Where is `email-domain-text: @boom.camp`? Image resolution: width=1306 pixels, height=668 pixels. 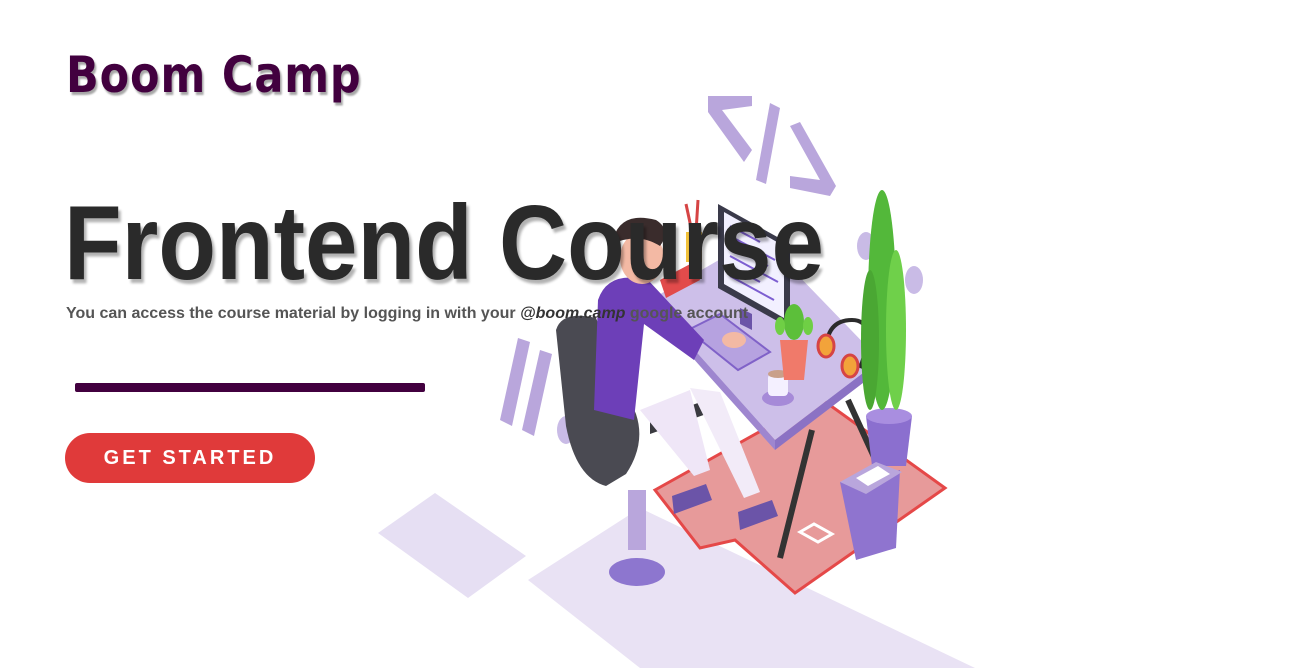
email-domain-text: @boom.camp is located at coordinates (573, 313).